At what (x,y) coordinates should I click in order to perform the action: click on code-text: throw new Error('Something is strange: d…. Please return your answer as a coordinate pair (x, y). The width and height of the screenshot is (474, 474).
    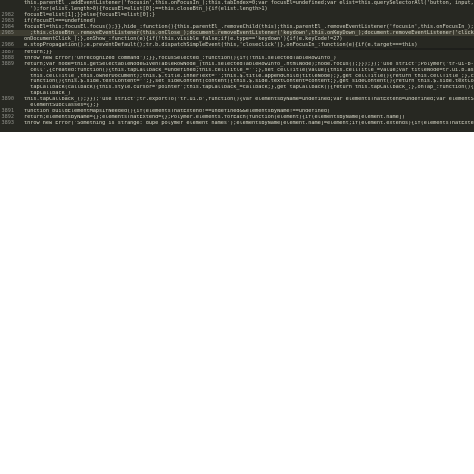
    Looking at the image, I should click on (249, 124).